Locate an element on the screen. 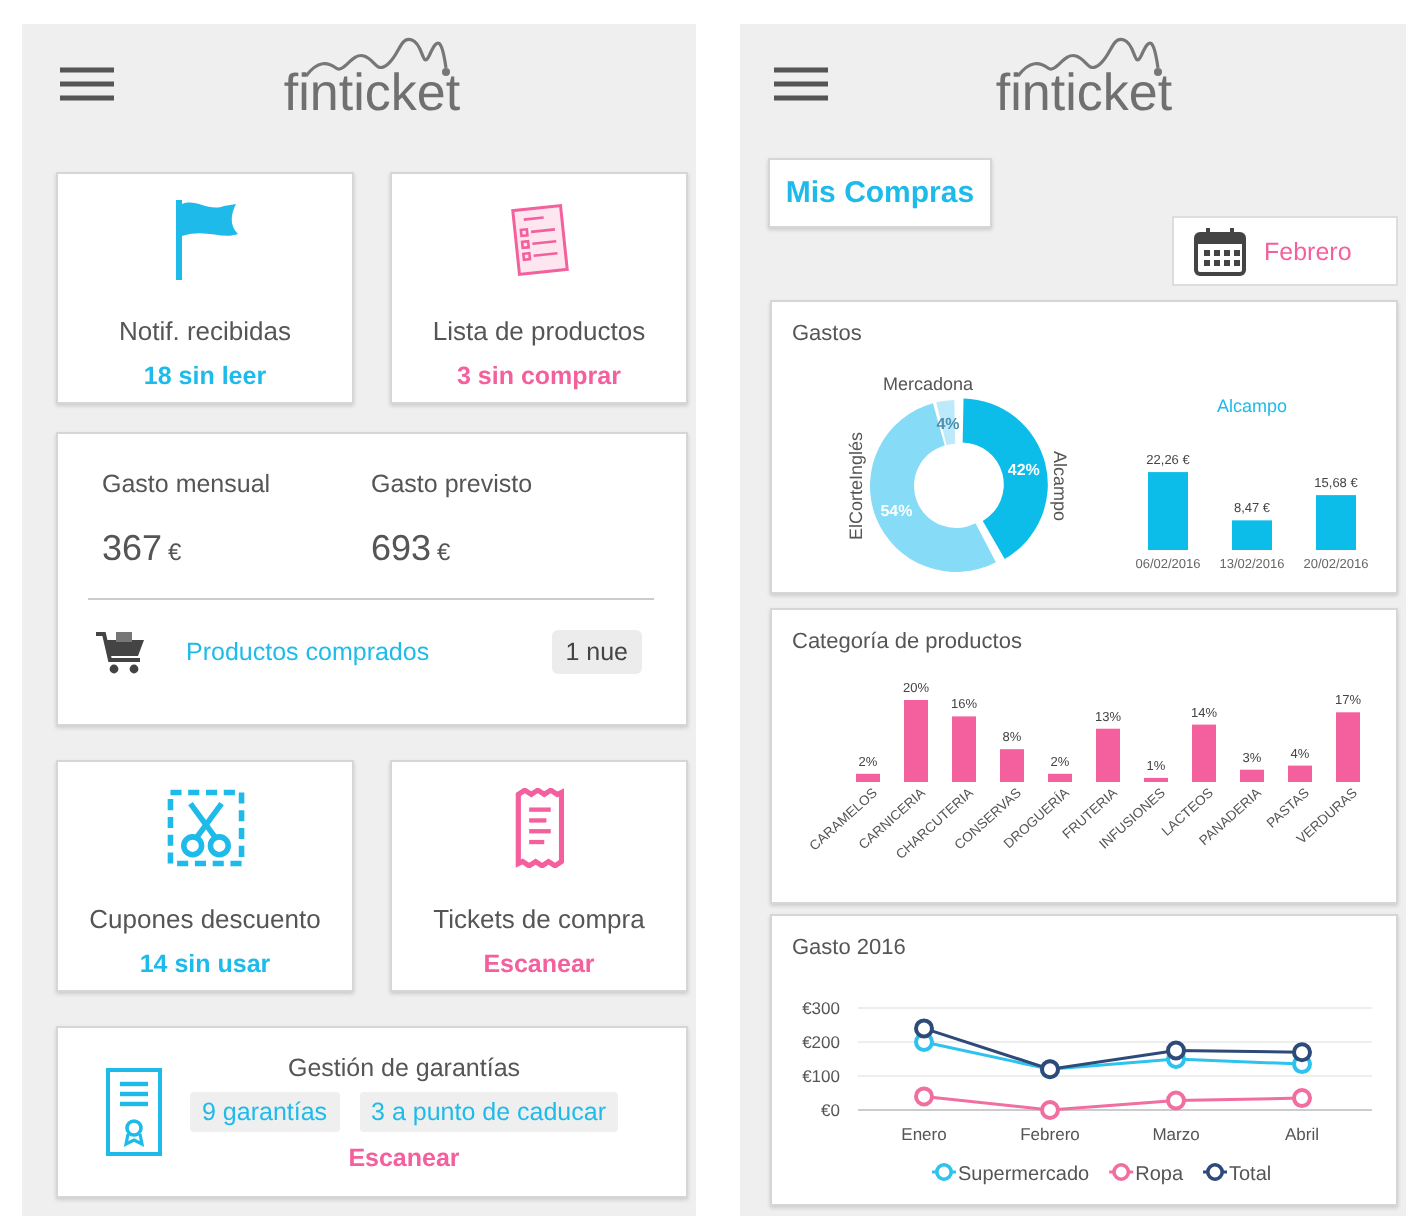  card-title: Categoría de productos is located at coordinates (908, 642).